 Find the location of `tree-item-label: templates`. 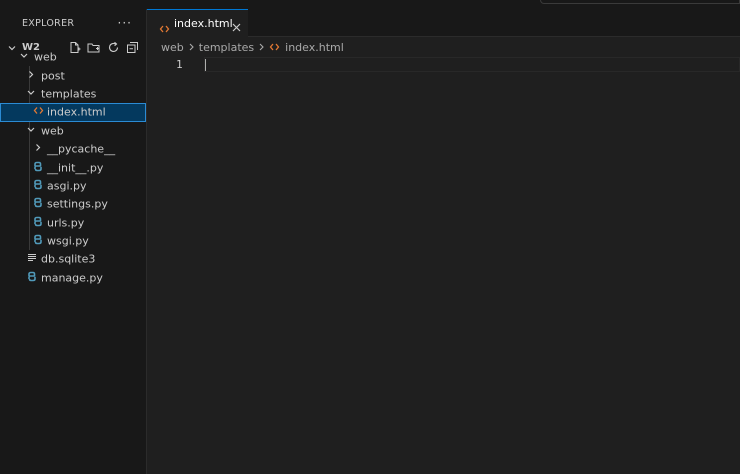

tree-item-label: templates is located at coordinates (69, 94).